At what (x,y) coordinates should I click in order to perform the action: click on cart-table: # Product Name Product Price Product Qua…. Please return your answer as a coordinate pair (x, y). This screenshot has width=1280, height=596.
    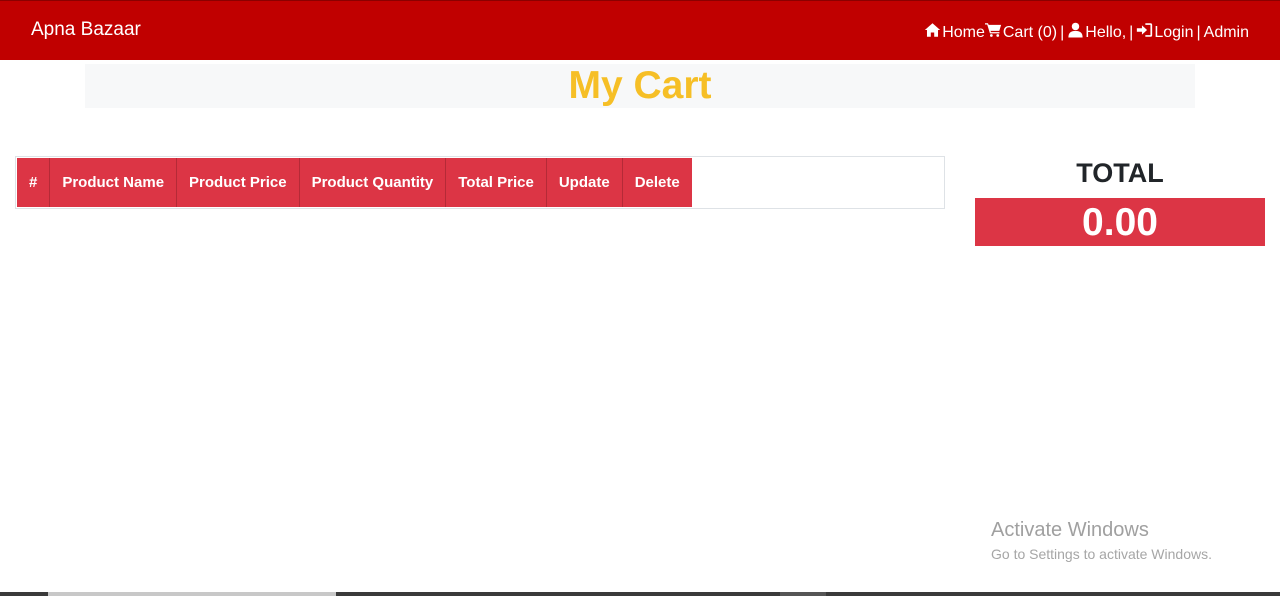
    Looking at the image, I should click on (354, 182).